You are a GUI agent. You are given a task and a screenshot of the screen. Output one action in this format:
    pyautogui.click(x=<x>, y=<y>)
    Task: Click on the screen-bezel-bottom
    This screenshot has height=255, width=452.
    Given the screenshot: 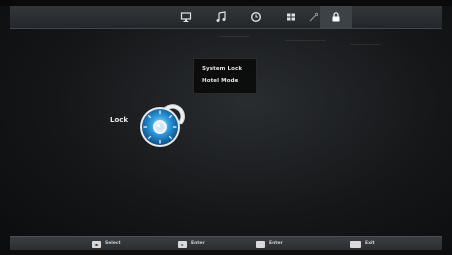 What is the action you would take?
    pyautogui.click(x=226, y=252)
    